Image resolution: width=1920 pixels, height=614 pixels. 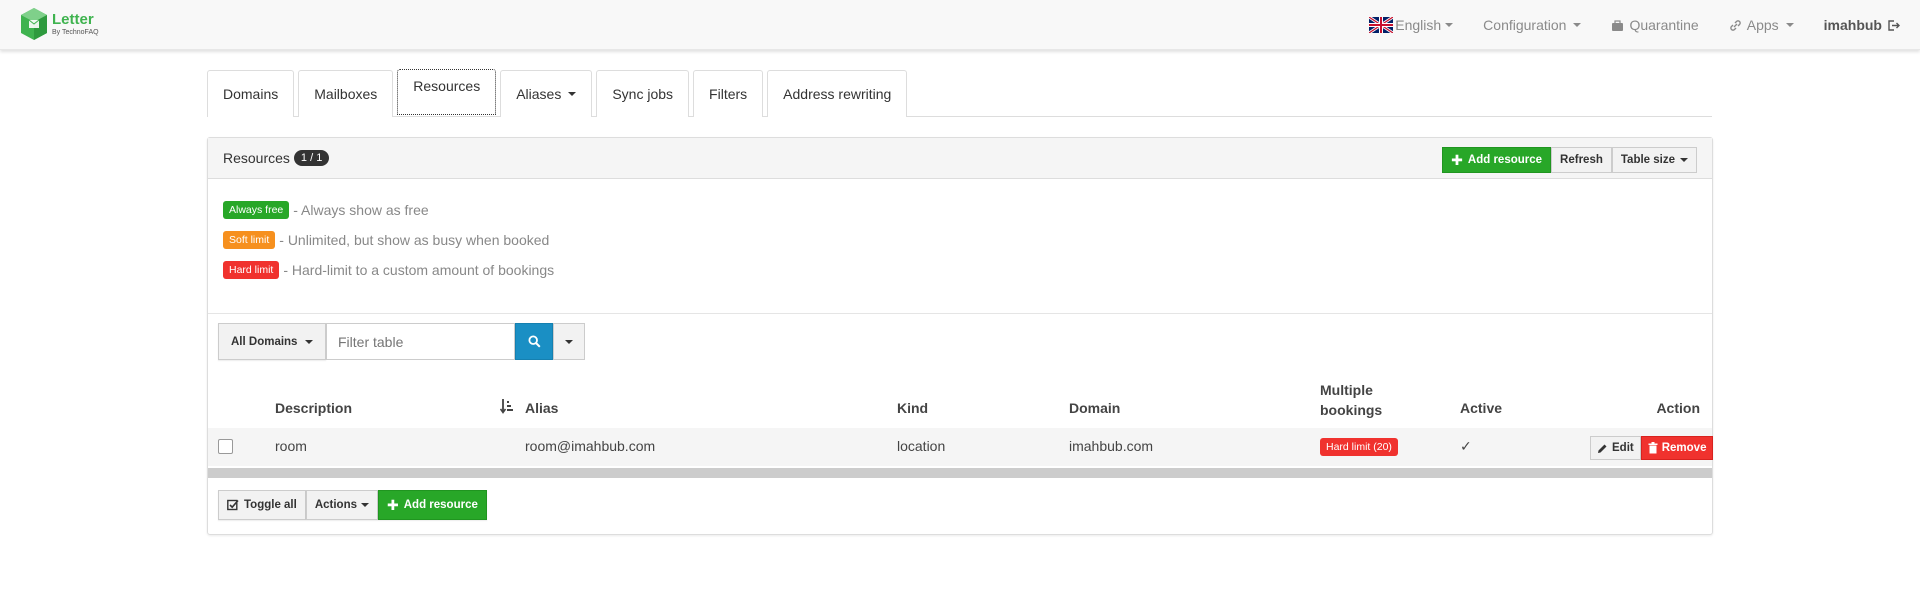 I want to click on table-footer-buttons: Toggle all Actions ✚ Add resource, so click(x=352, y=505).